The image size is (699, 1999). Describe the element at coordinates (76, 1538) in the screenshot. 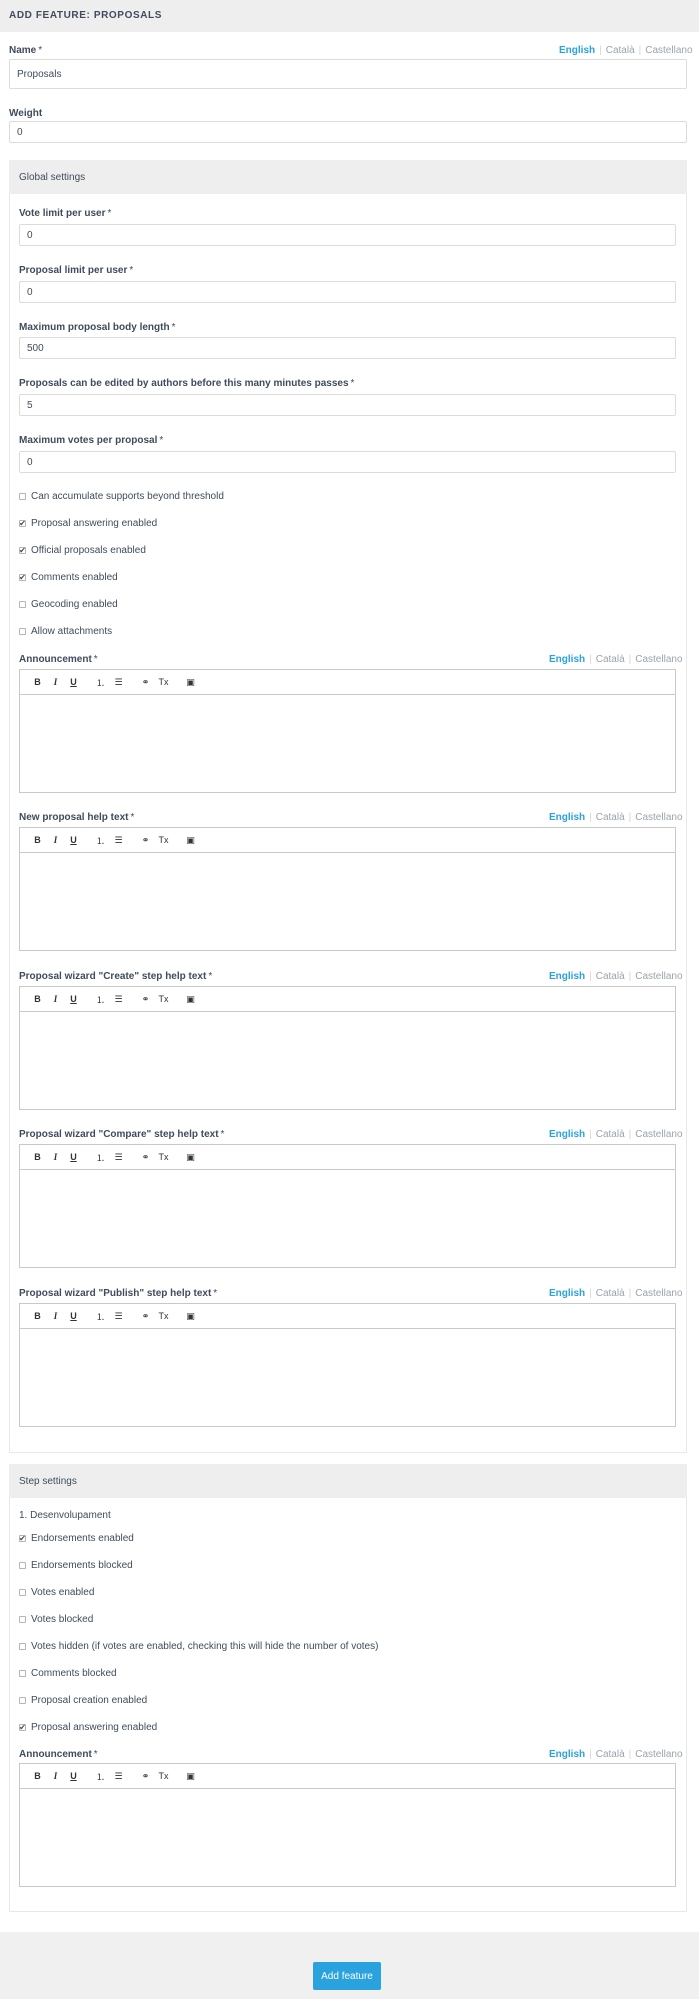

I see `checkbox-endorsements-enabled: ✔ Endorsements enabled` at that location.